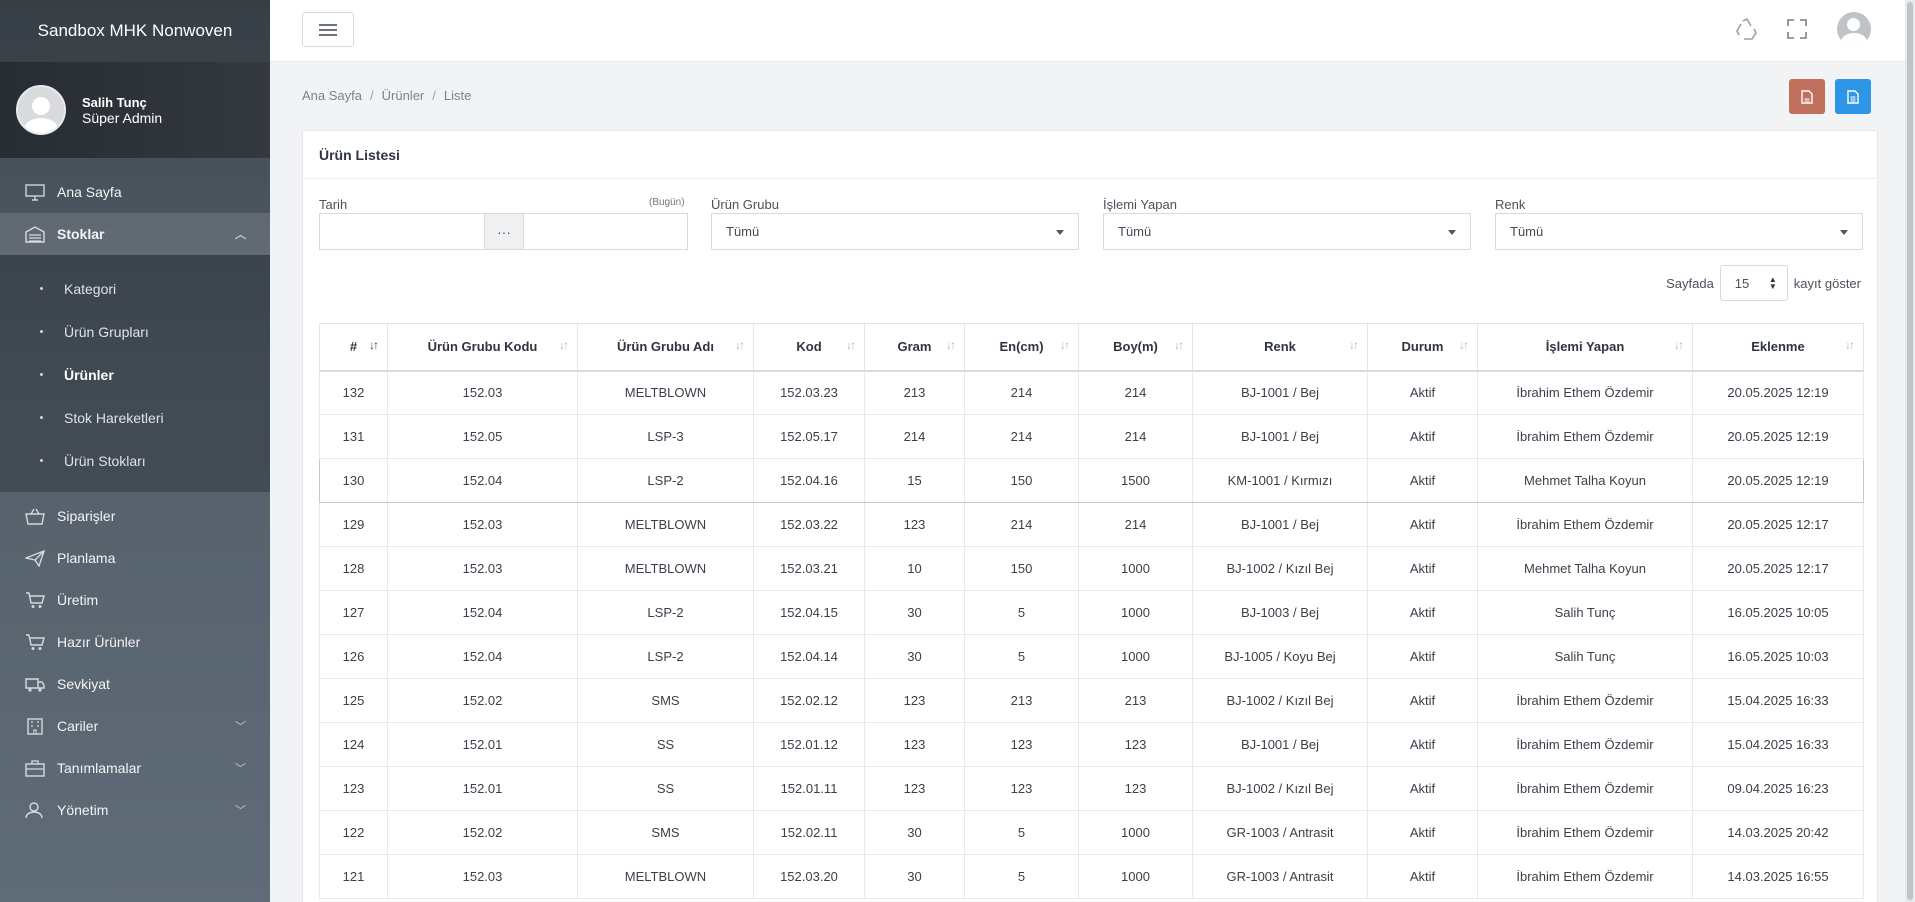 Image resolution: width=1915 pixels, height=902 pixels. What do you see at coordinates (667, 202) in the screenshot?
I see `date-today-hint: (Bugün)` at bounding box center [667, 202].